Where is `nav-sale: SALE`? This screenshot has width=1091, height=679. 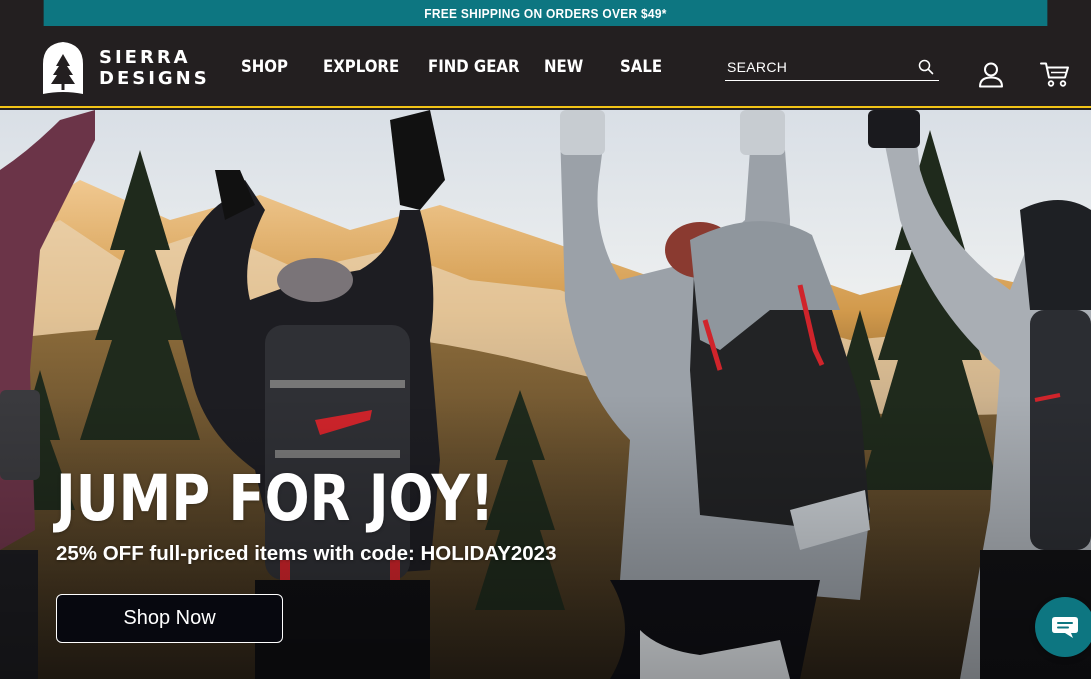 nav-sale: SALE is located at coordinates (641, 67).